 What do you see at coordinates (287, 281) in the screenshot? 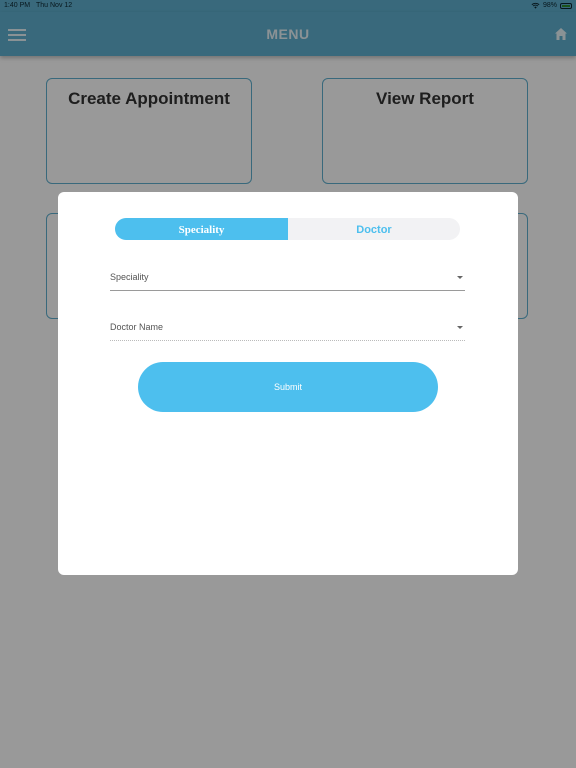
I see `speciality-dropdown: Speciality` at bounding box center [287, 281].